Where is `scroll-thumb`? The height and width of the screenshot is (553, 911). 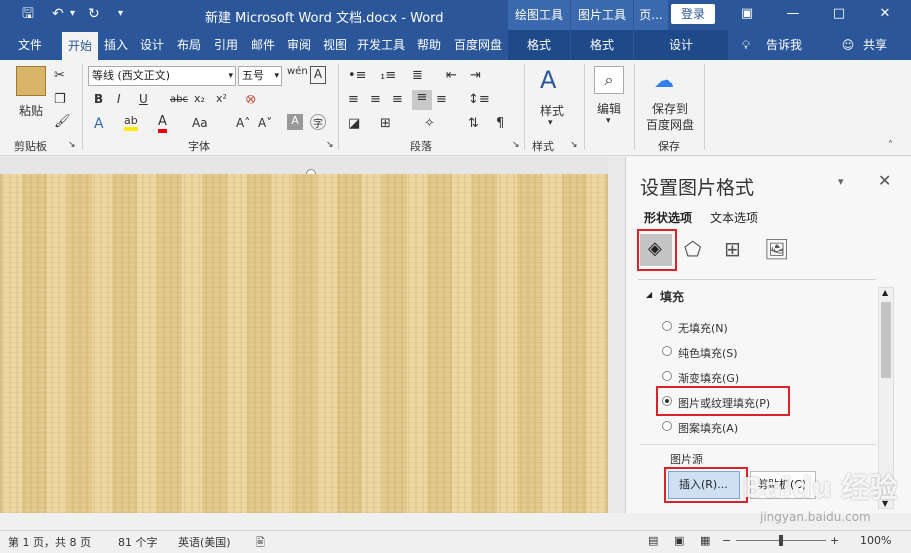 scroll-thumb is located at coordinates (886, 340).